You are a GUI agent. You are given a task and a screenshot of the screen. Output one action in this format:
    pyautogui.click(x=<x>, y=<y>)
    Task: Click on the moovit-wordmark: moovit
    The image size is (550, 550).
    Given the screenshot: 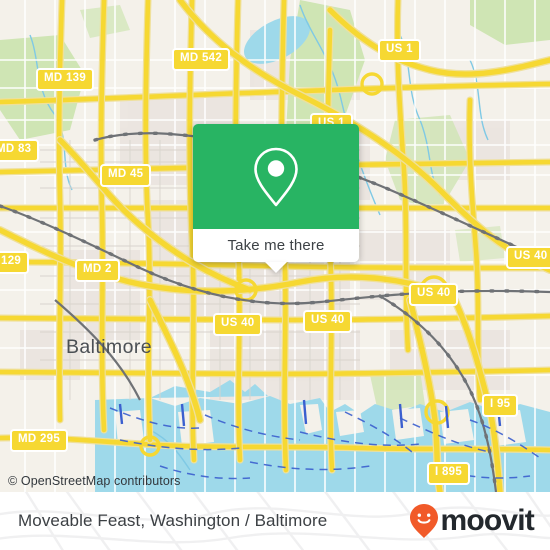 What is the action you would take?
    pyautogui.click(x=487, y=520)
    